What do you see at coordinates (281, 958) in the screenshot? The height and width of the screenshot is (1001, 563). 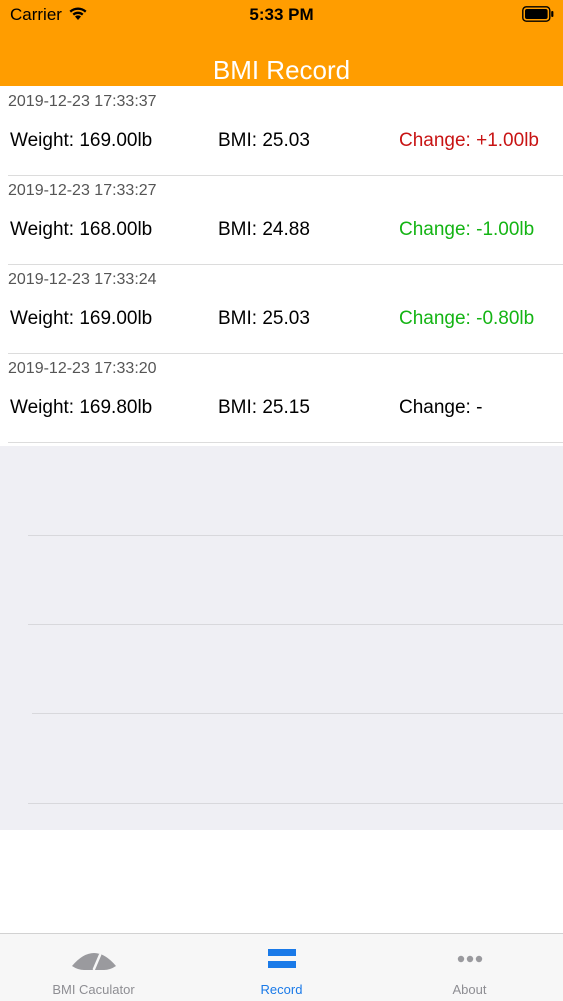 I see `record-list-icon` at bounding box center [281, 958].